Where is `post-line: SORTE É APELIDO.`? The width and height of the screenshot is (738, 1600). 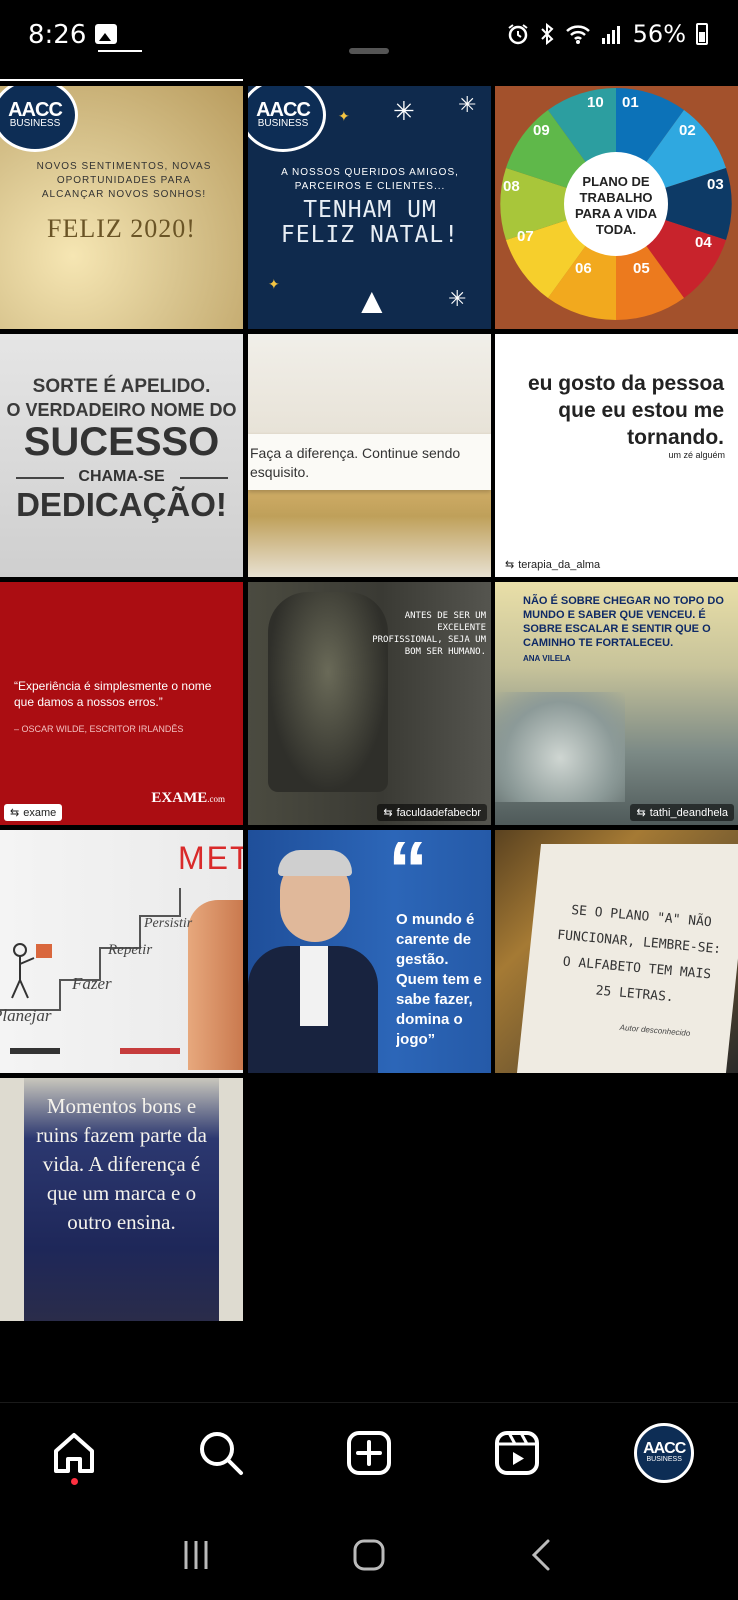
post-line: SORTE É APELIDO. is located at coordinates (121, 386).